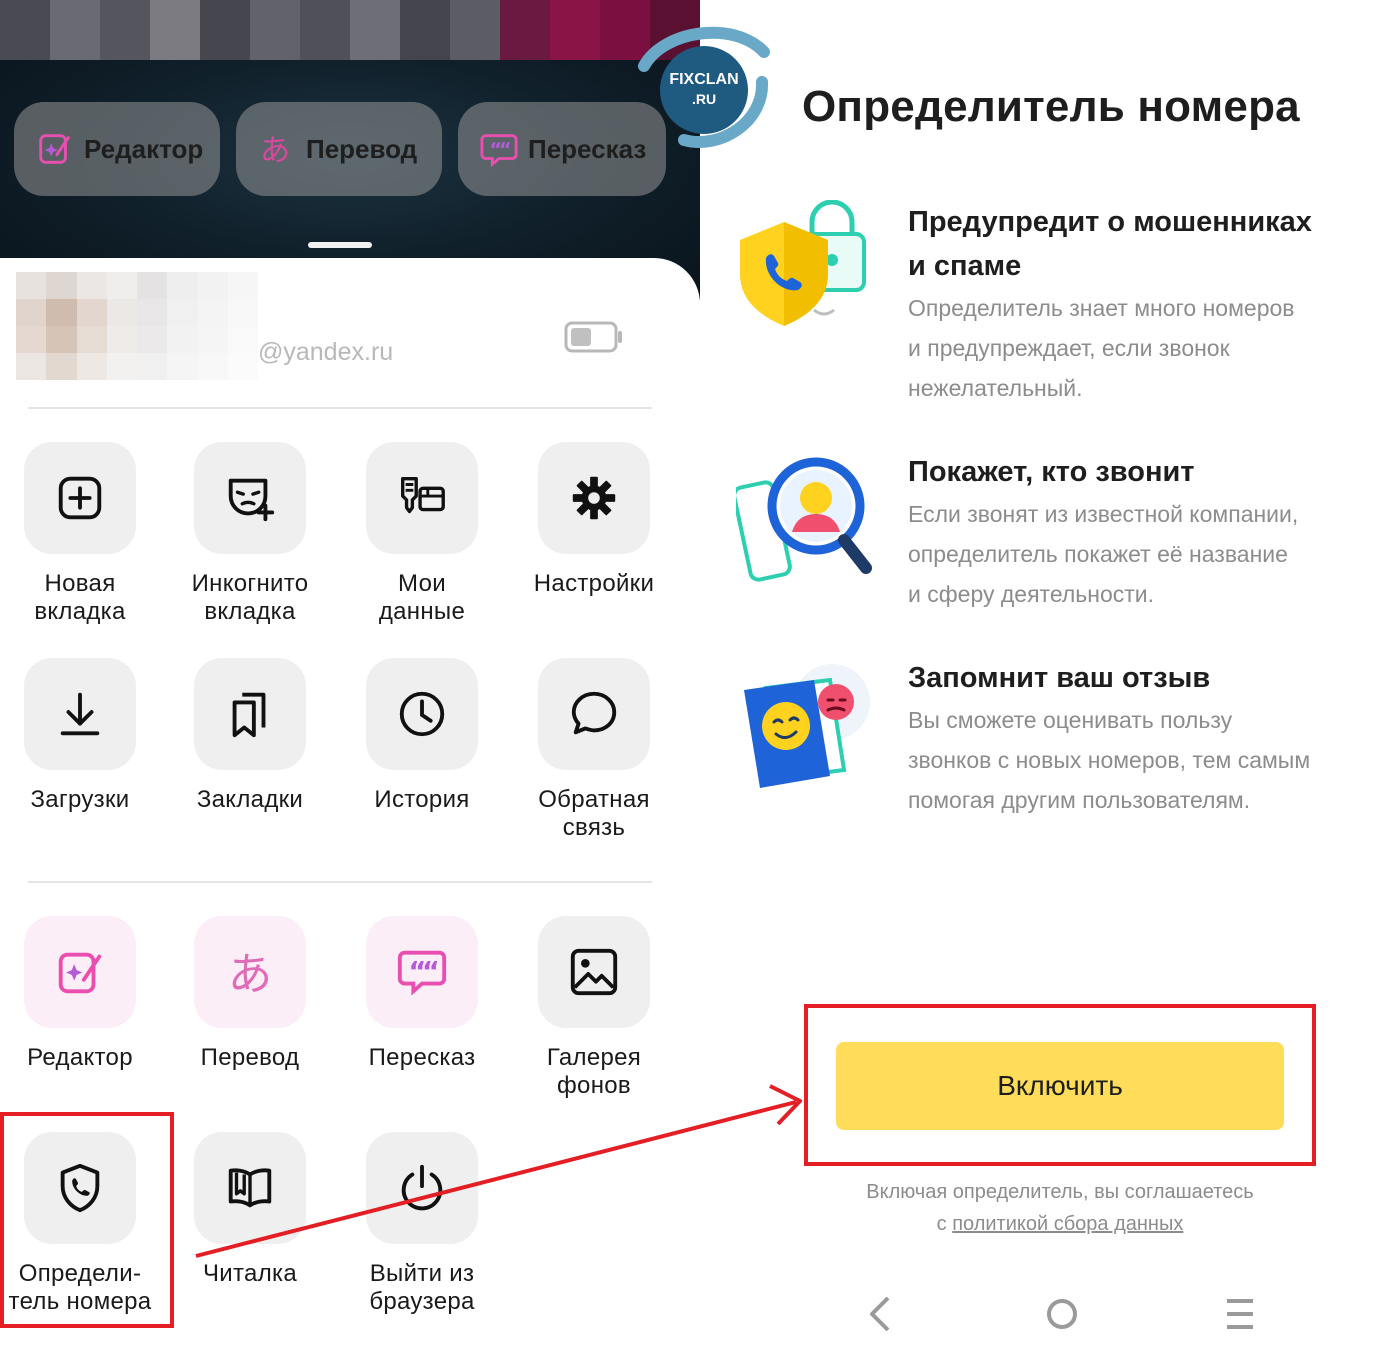  Describe the element at coordinates (594, 972) in the screenshot. I see `image-gallery-icon` at that location.